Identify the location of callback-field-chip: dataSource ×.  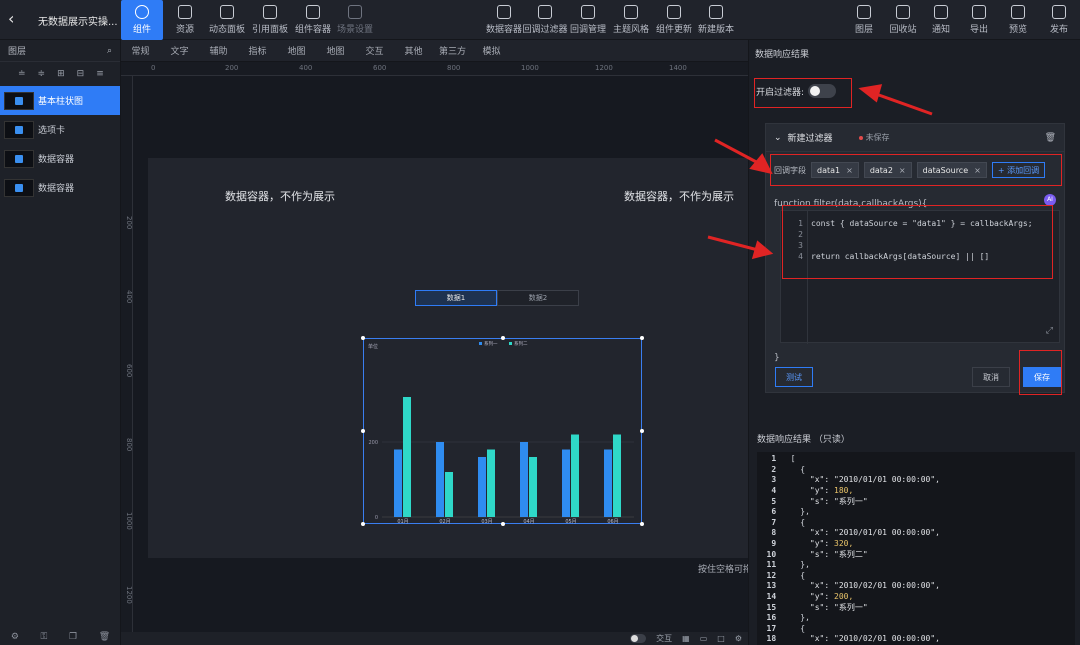
(951, 170).